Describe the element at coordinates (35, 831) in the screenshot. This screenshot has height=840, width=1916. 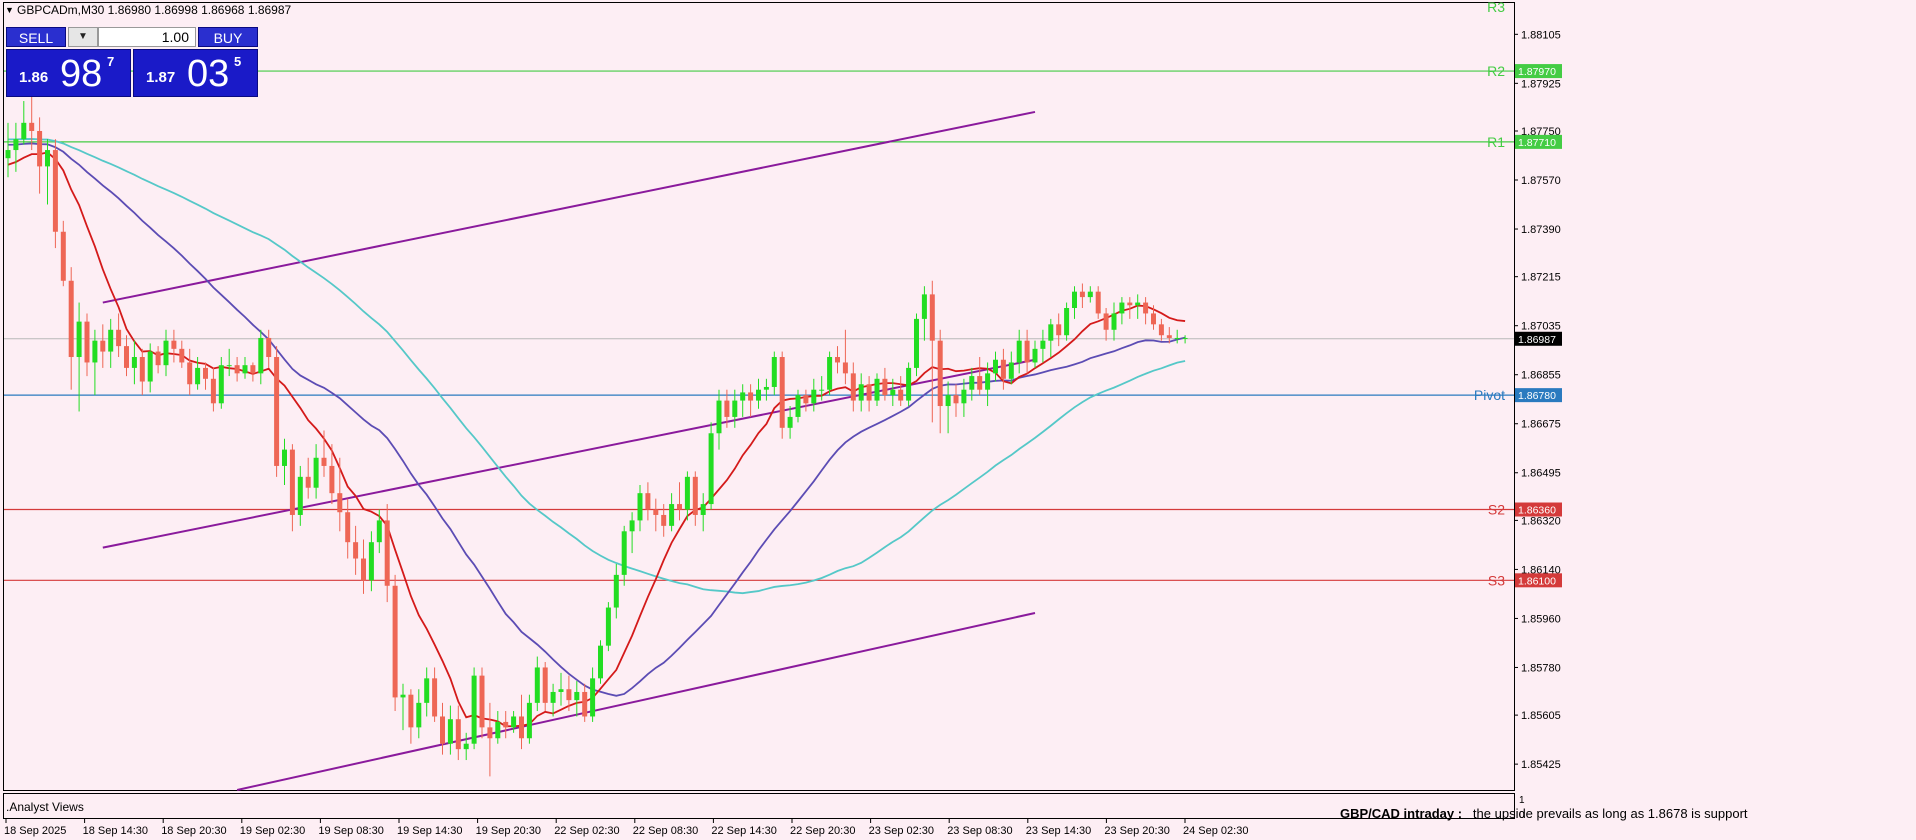
I see `time-tick-label: 18 Sep 2025` at that location.